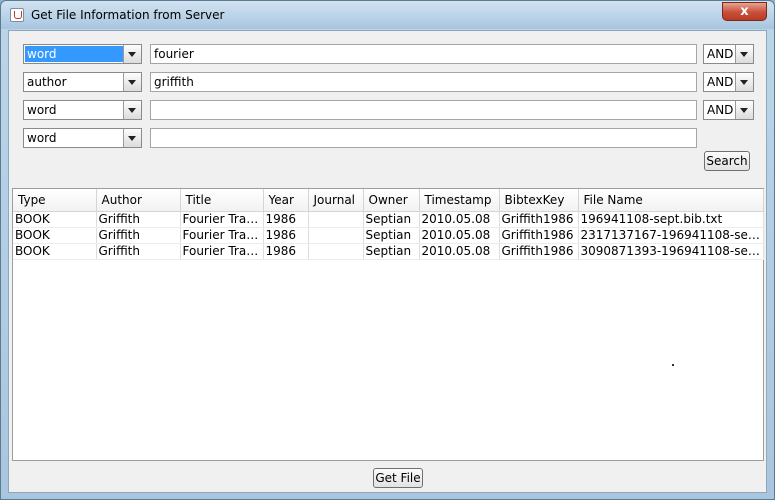  I want to click on column-header-title: Title, so click(222, 200).